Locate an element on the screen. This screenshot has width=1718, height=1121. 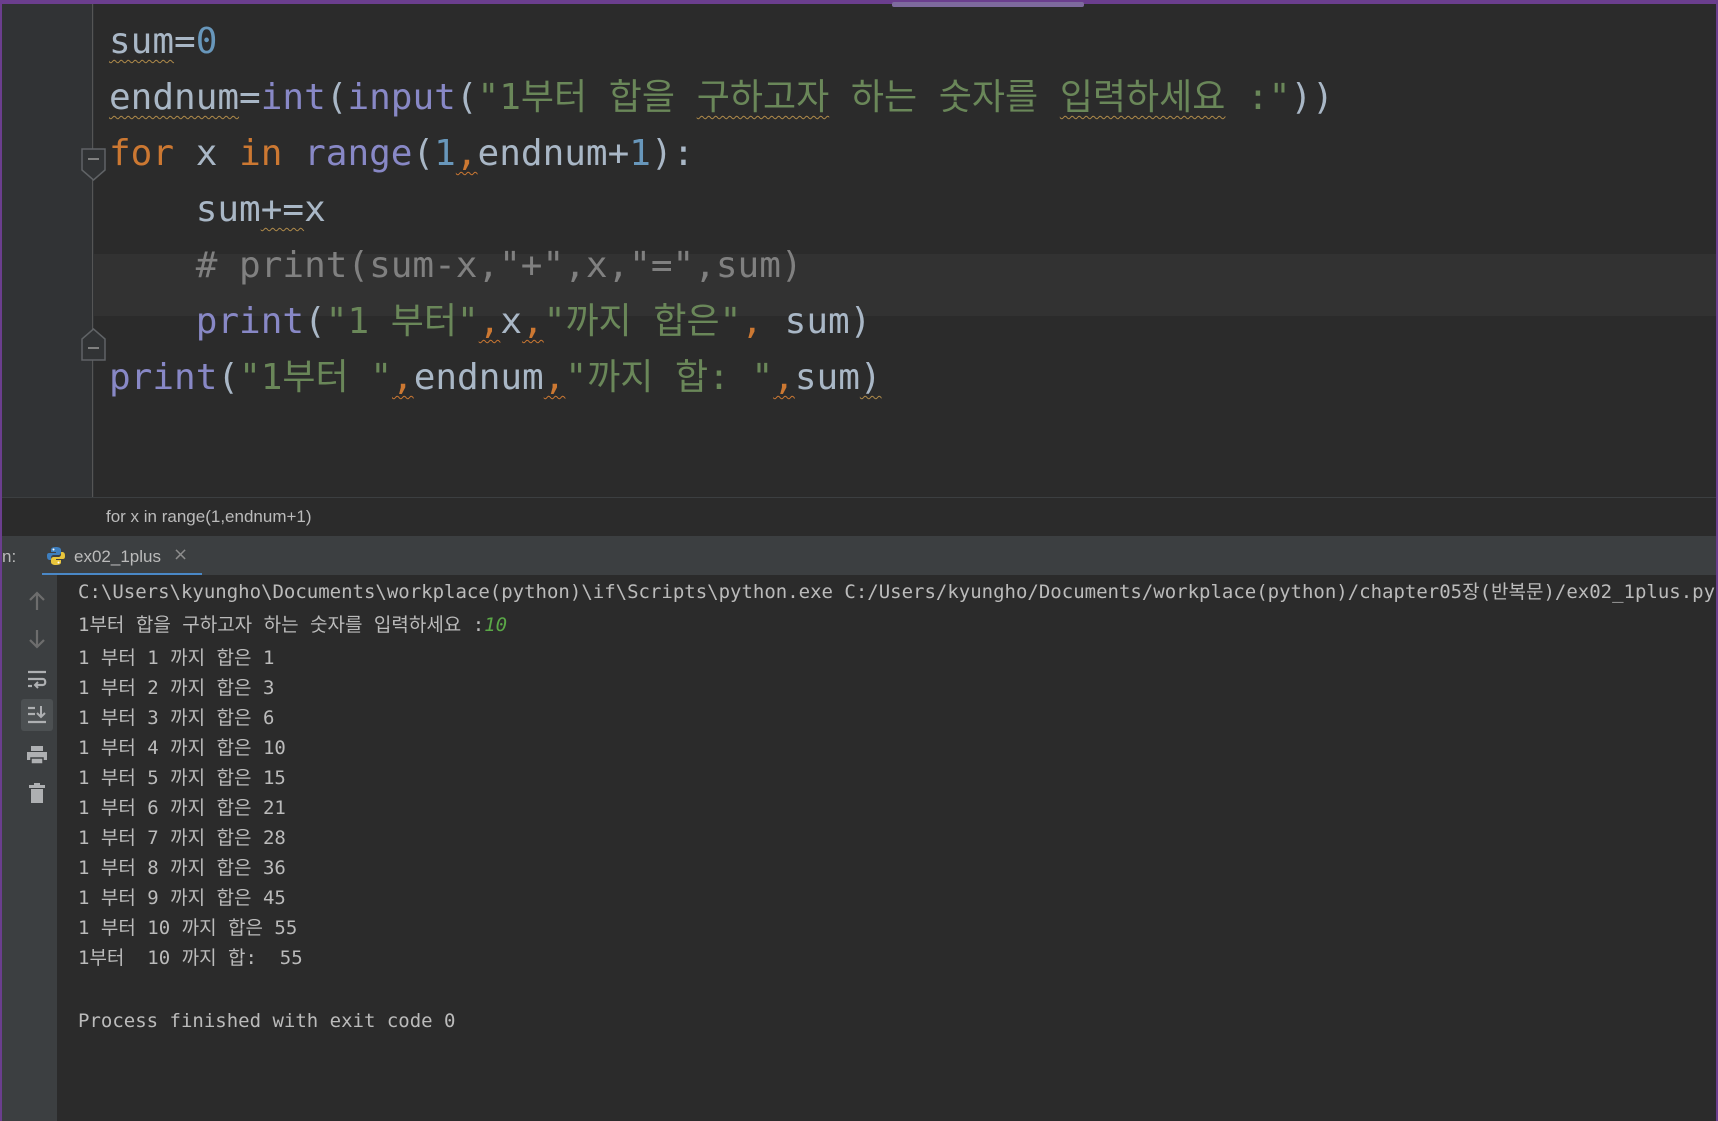
console-output-line: 1부터 10 까지 합: 55 is located at coordinates (190, 958).